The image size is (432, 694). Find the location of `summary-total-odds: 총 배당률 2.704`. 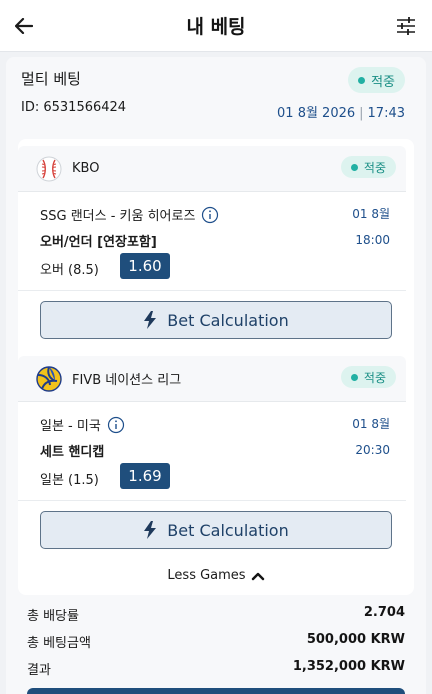

summary-total-odds: 총 배당률 2.704 is located at coordinates (216, 614).